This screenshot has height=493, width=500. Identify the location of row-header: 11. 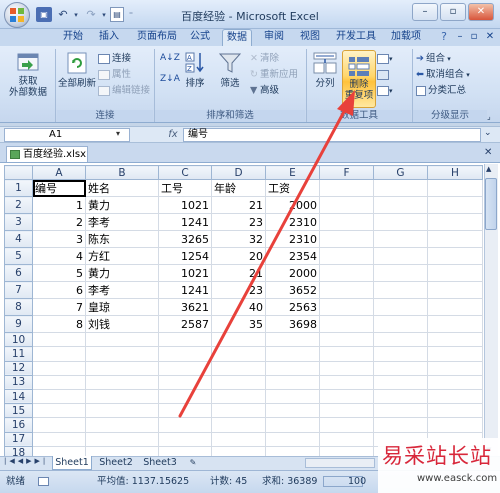
(18, 354).